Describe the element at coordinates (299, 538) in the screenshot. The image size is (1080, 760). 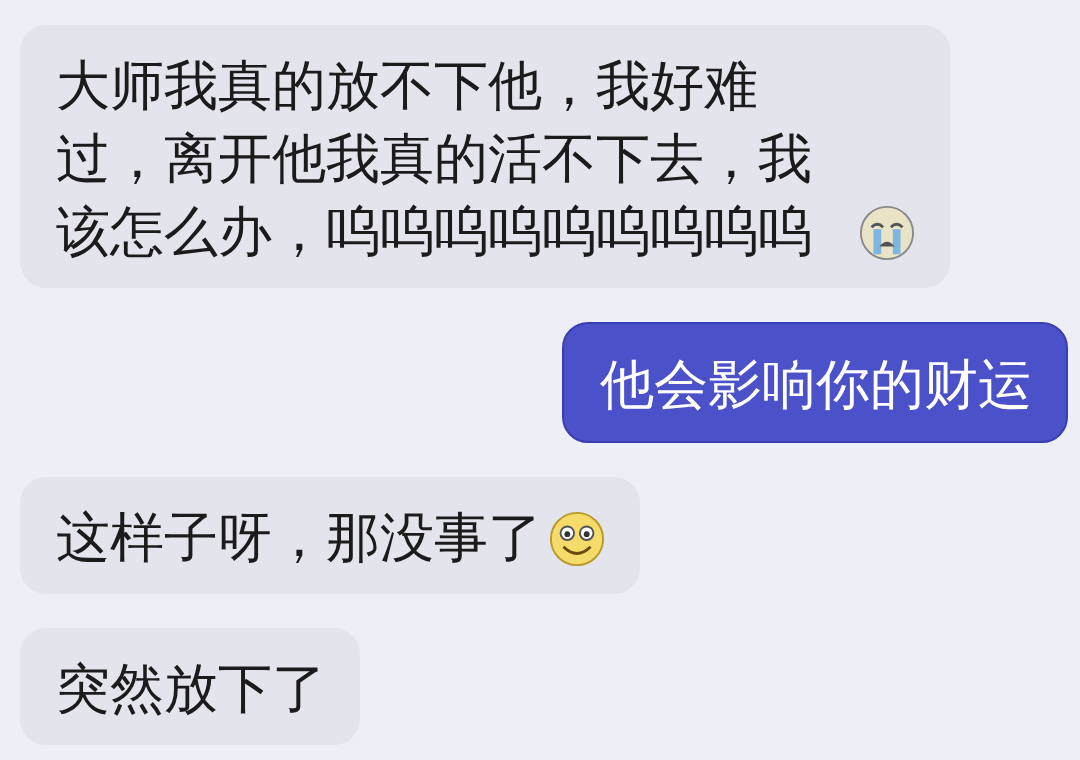
I see `message-text: 这样子呀，那没事了` at that location.